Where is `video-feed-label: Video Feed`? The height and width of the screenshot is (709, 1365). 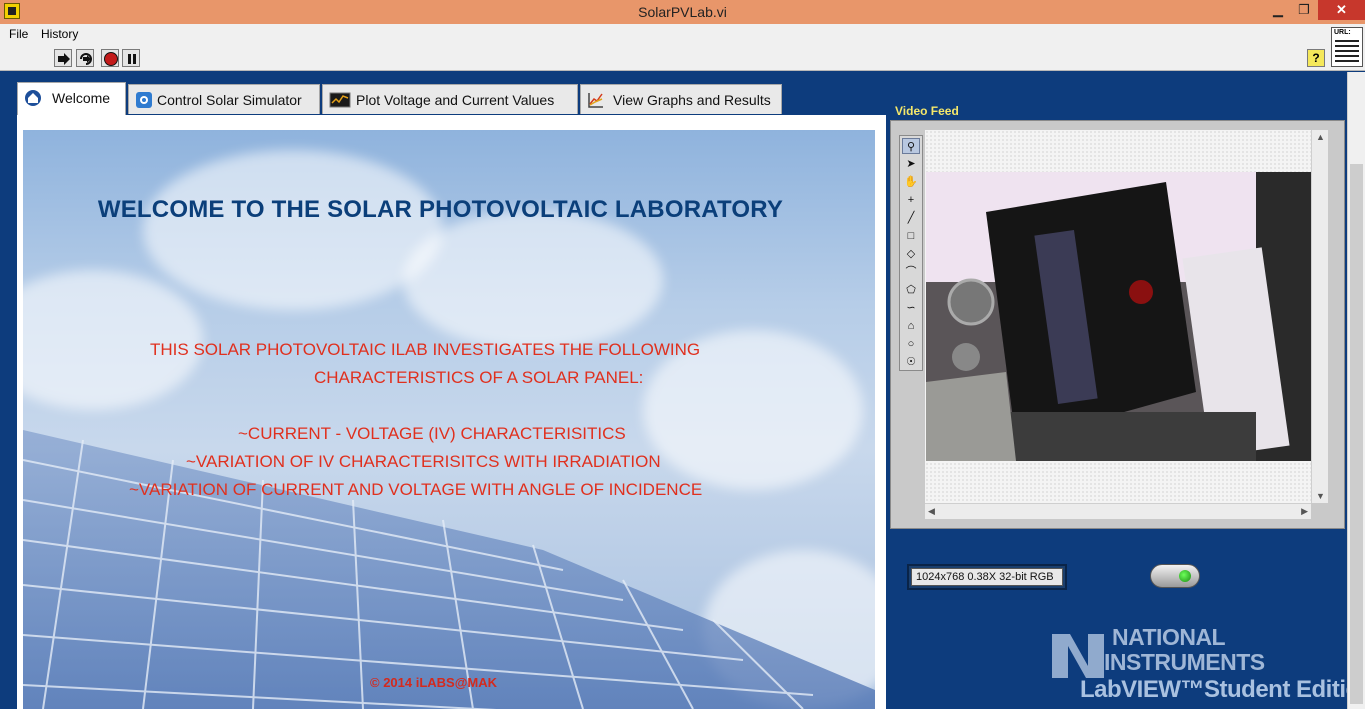
video-feed-label: Video Feed is located at coordinates (927, 111).